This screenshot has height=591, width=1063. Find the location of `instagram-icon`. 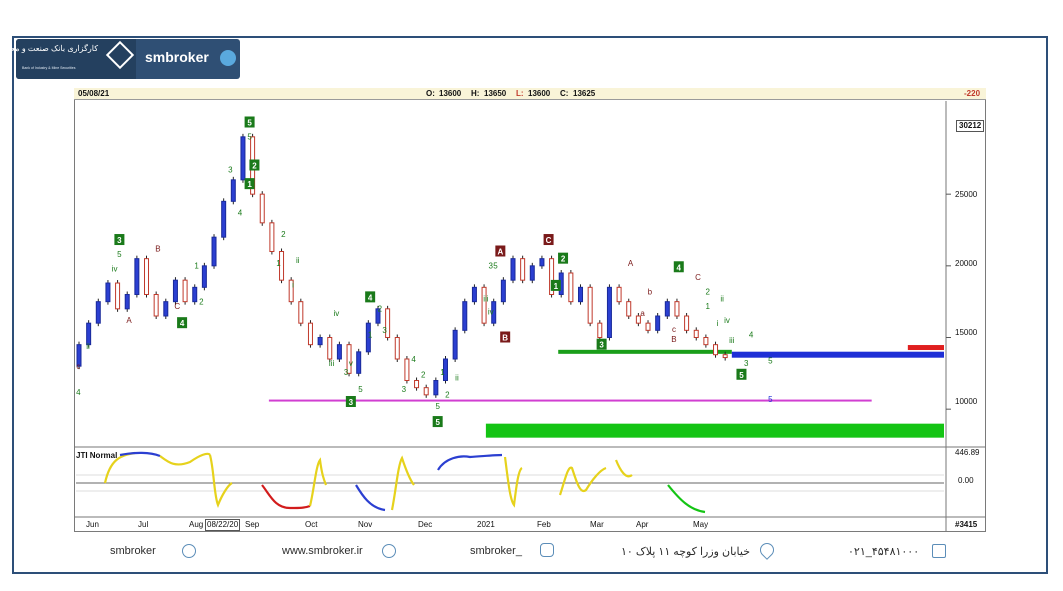

instagram-icon is located at coordinates (547, 550).